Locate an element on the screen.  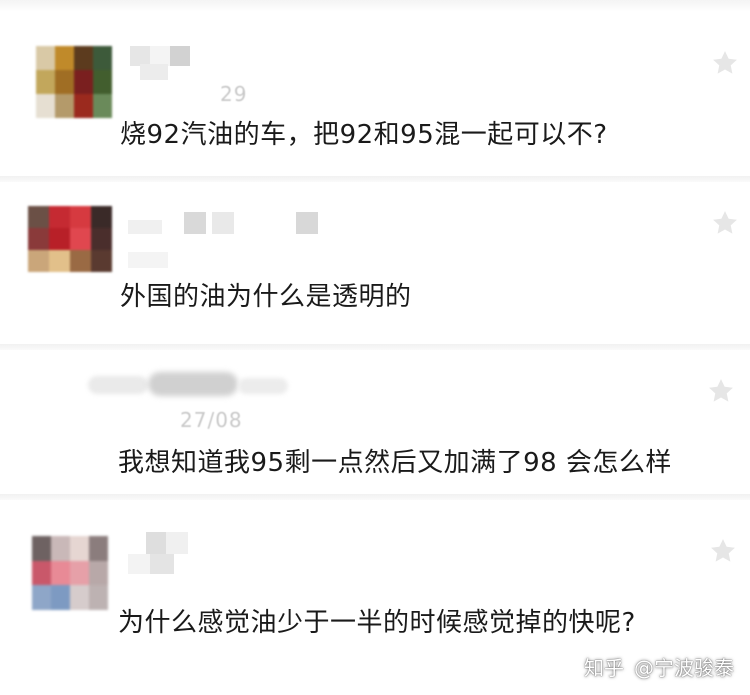
watermark-platform: 知乎 is located at coordinates (604, 668).